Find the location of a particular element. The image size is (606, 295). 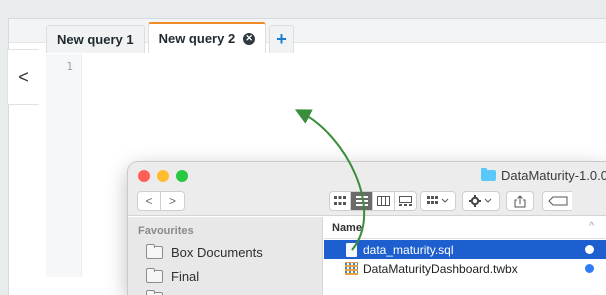

document-icon is located at coordinates (351, 249).